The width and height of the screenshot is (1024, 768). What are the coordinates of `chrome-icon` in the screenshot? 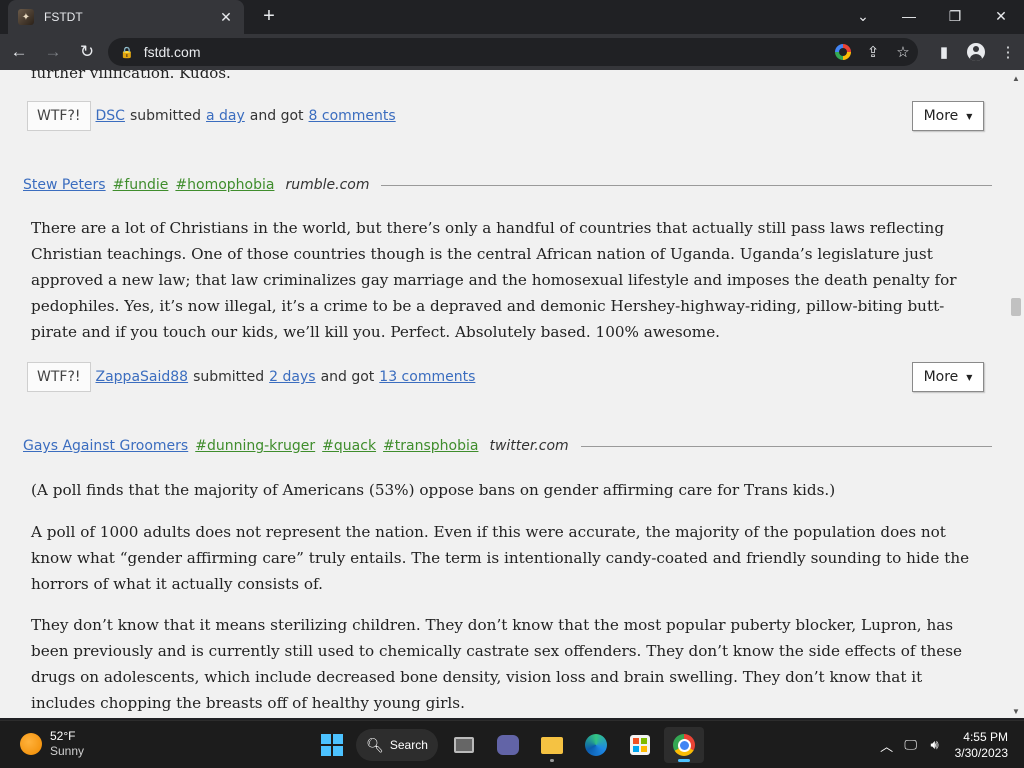 It's located at (684, 745).